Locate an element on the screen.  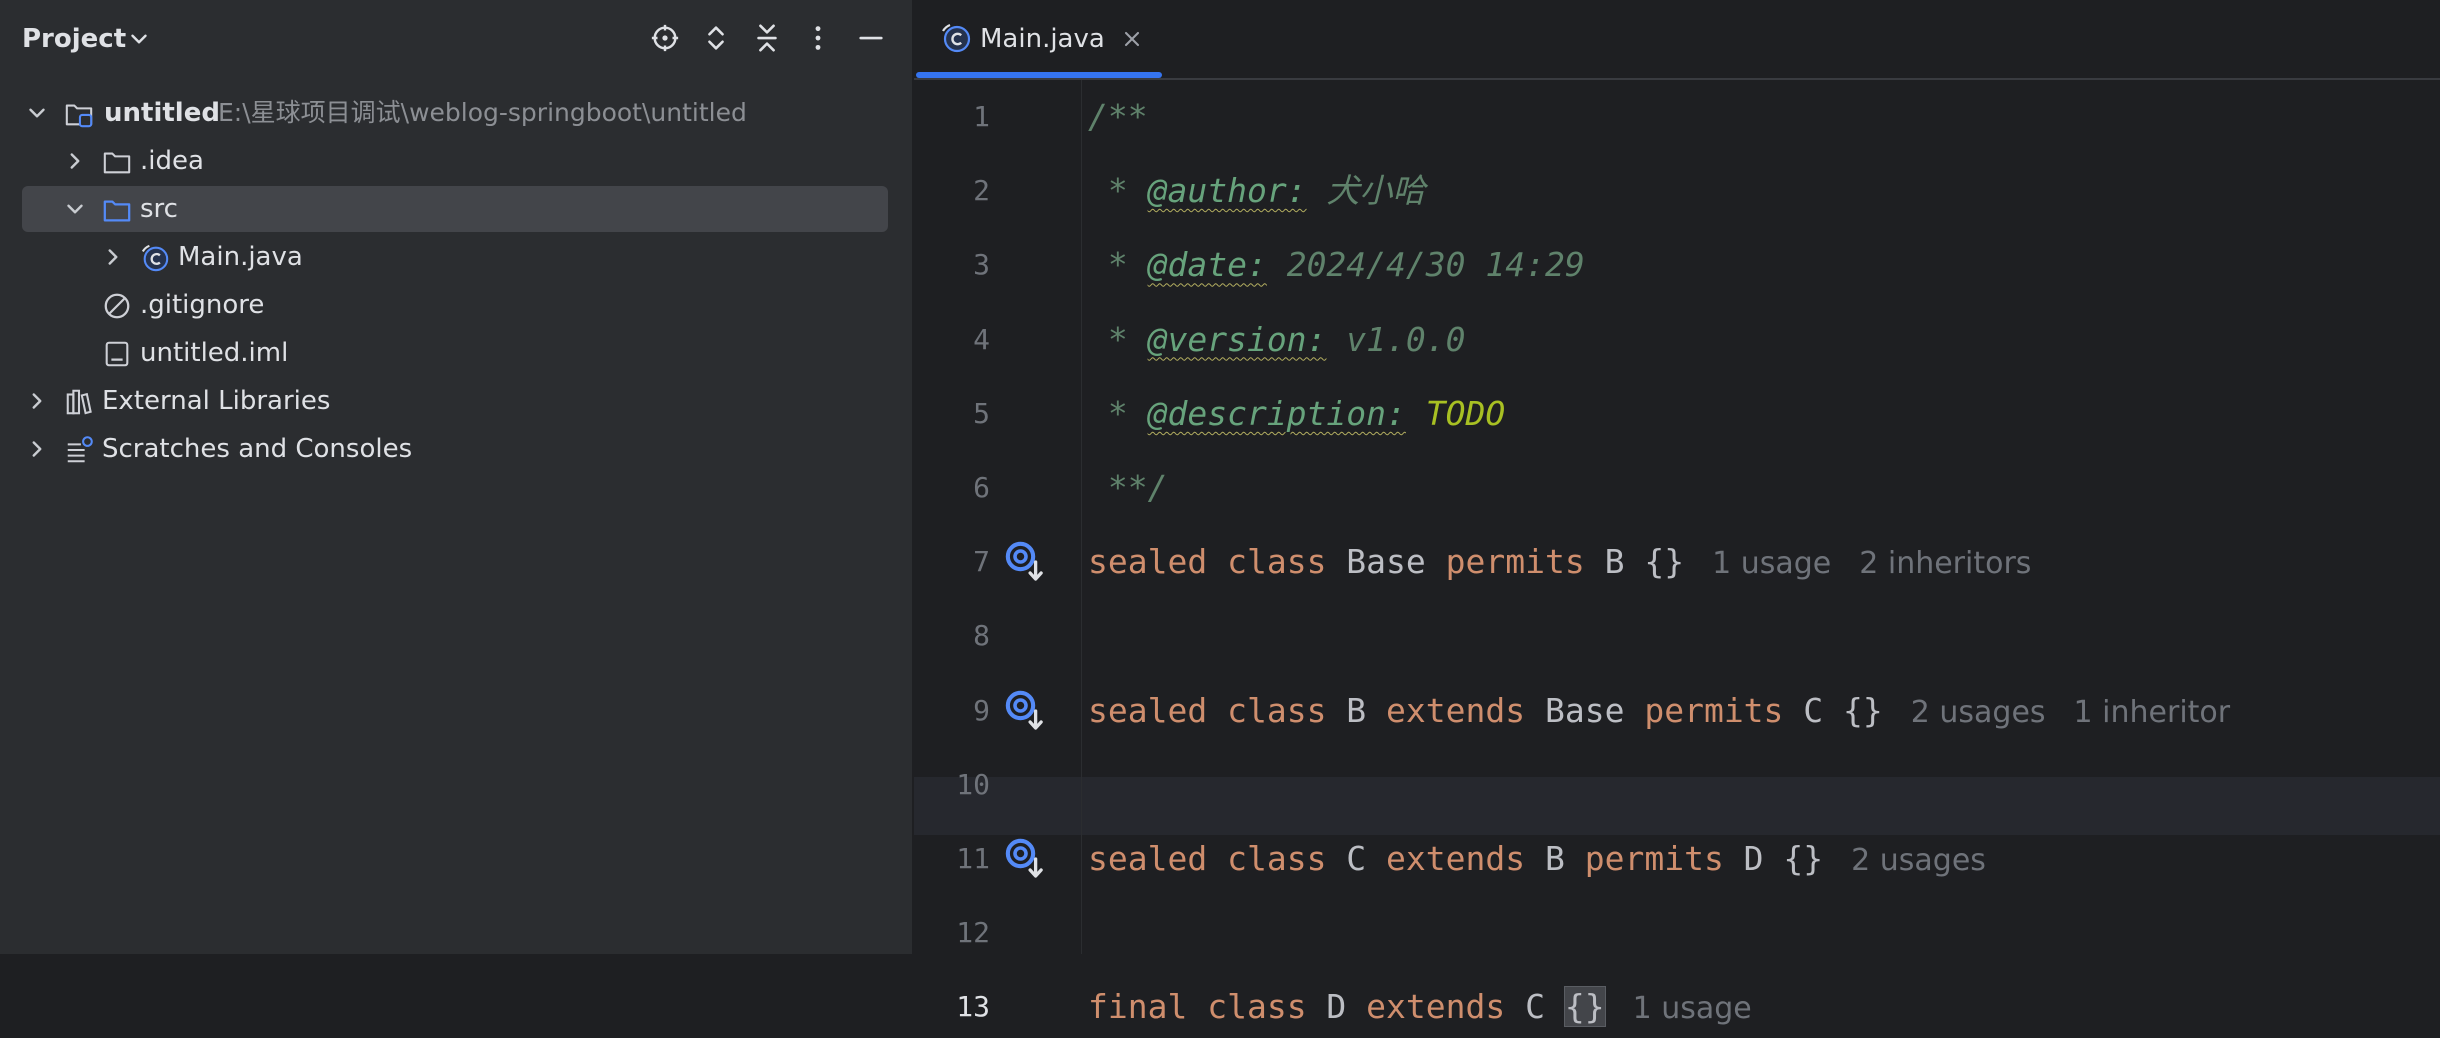
line-number: 6 is located at coordinates (981, 487).